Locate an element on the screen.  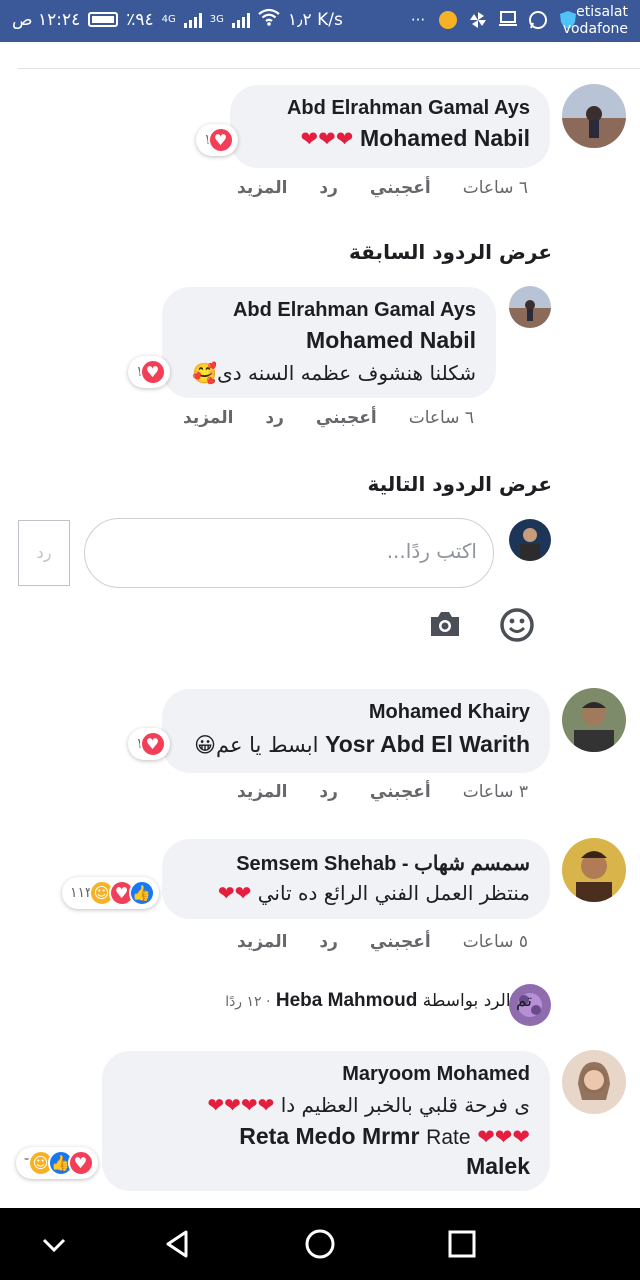
reply-box is located at coordinates (289, 553).